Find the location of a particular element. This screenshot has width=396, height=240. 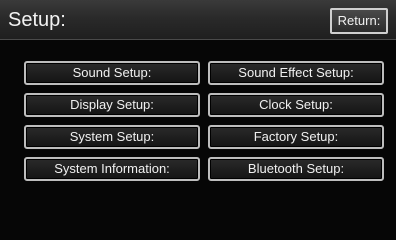

clock-setup-button: Clock Setup: is located at coordinates (296, 105).